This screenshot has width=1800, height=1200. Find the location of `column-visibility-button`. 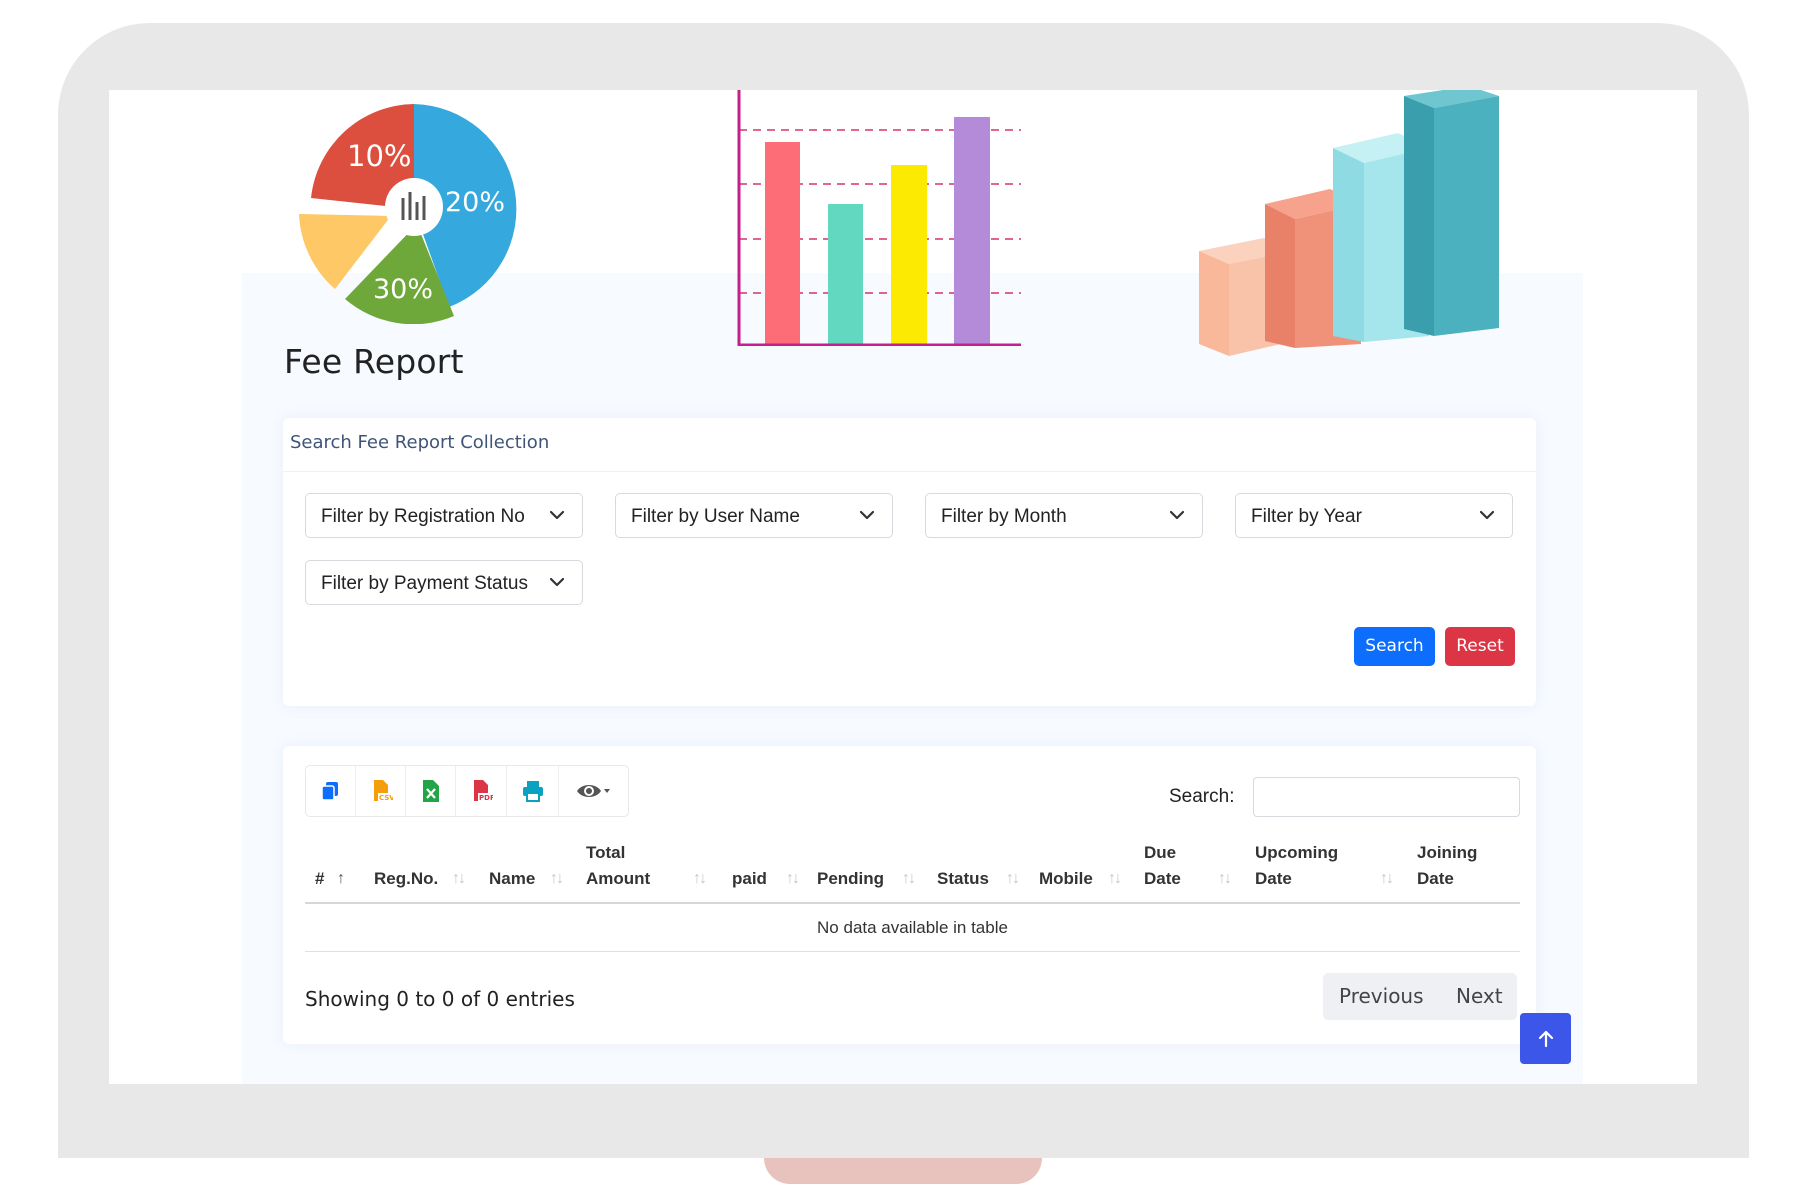

column-visibility-button is located at coordinates (593, 791).